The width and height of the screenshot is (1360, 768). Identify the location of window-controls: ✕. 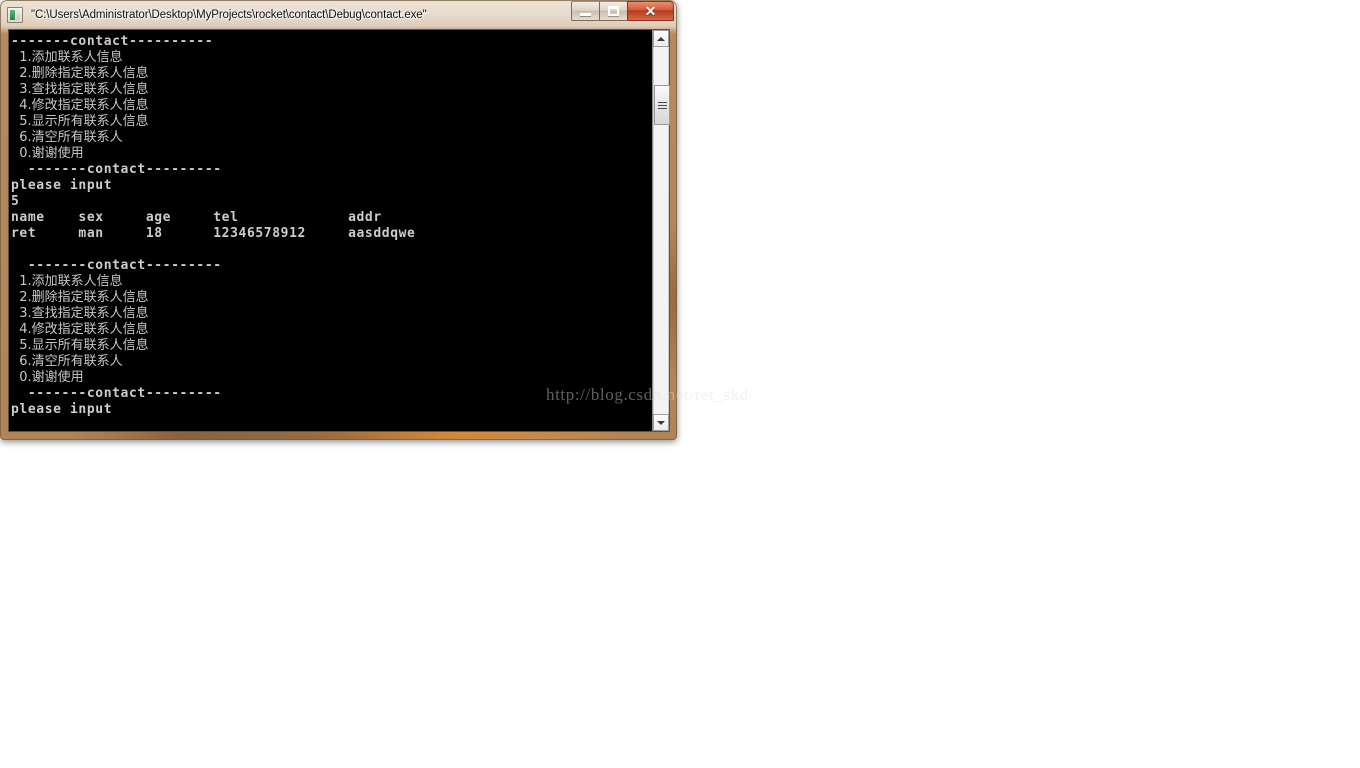
(622, 12).